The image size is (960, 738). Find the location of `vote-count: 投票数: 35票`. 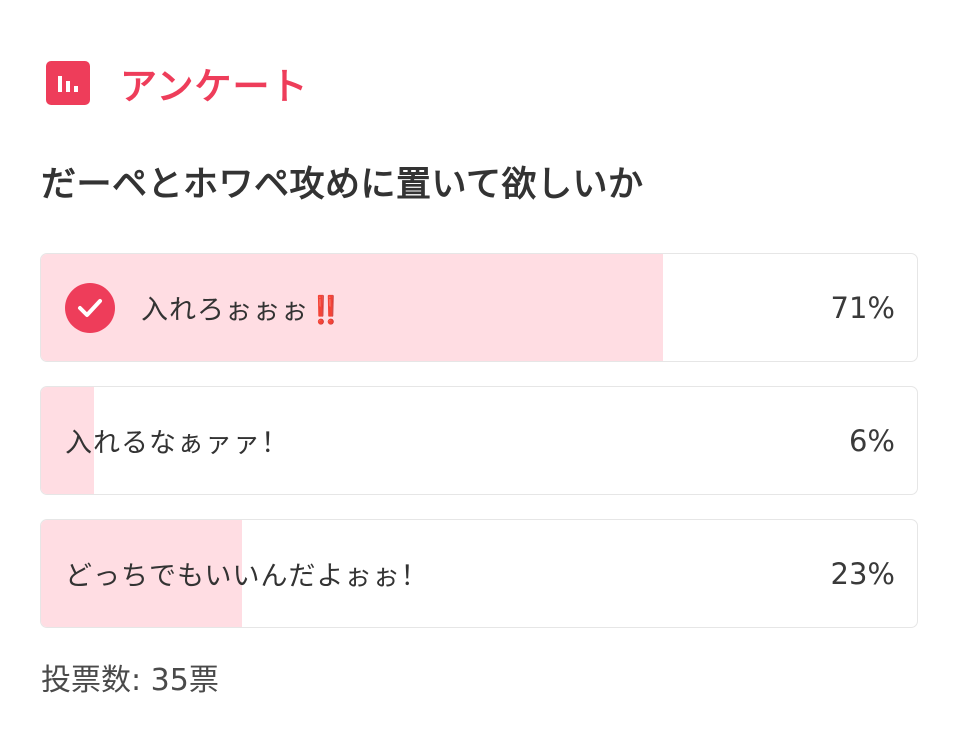

vote-count: 投票数: 35票 is located at coordinates (130, 680).